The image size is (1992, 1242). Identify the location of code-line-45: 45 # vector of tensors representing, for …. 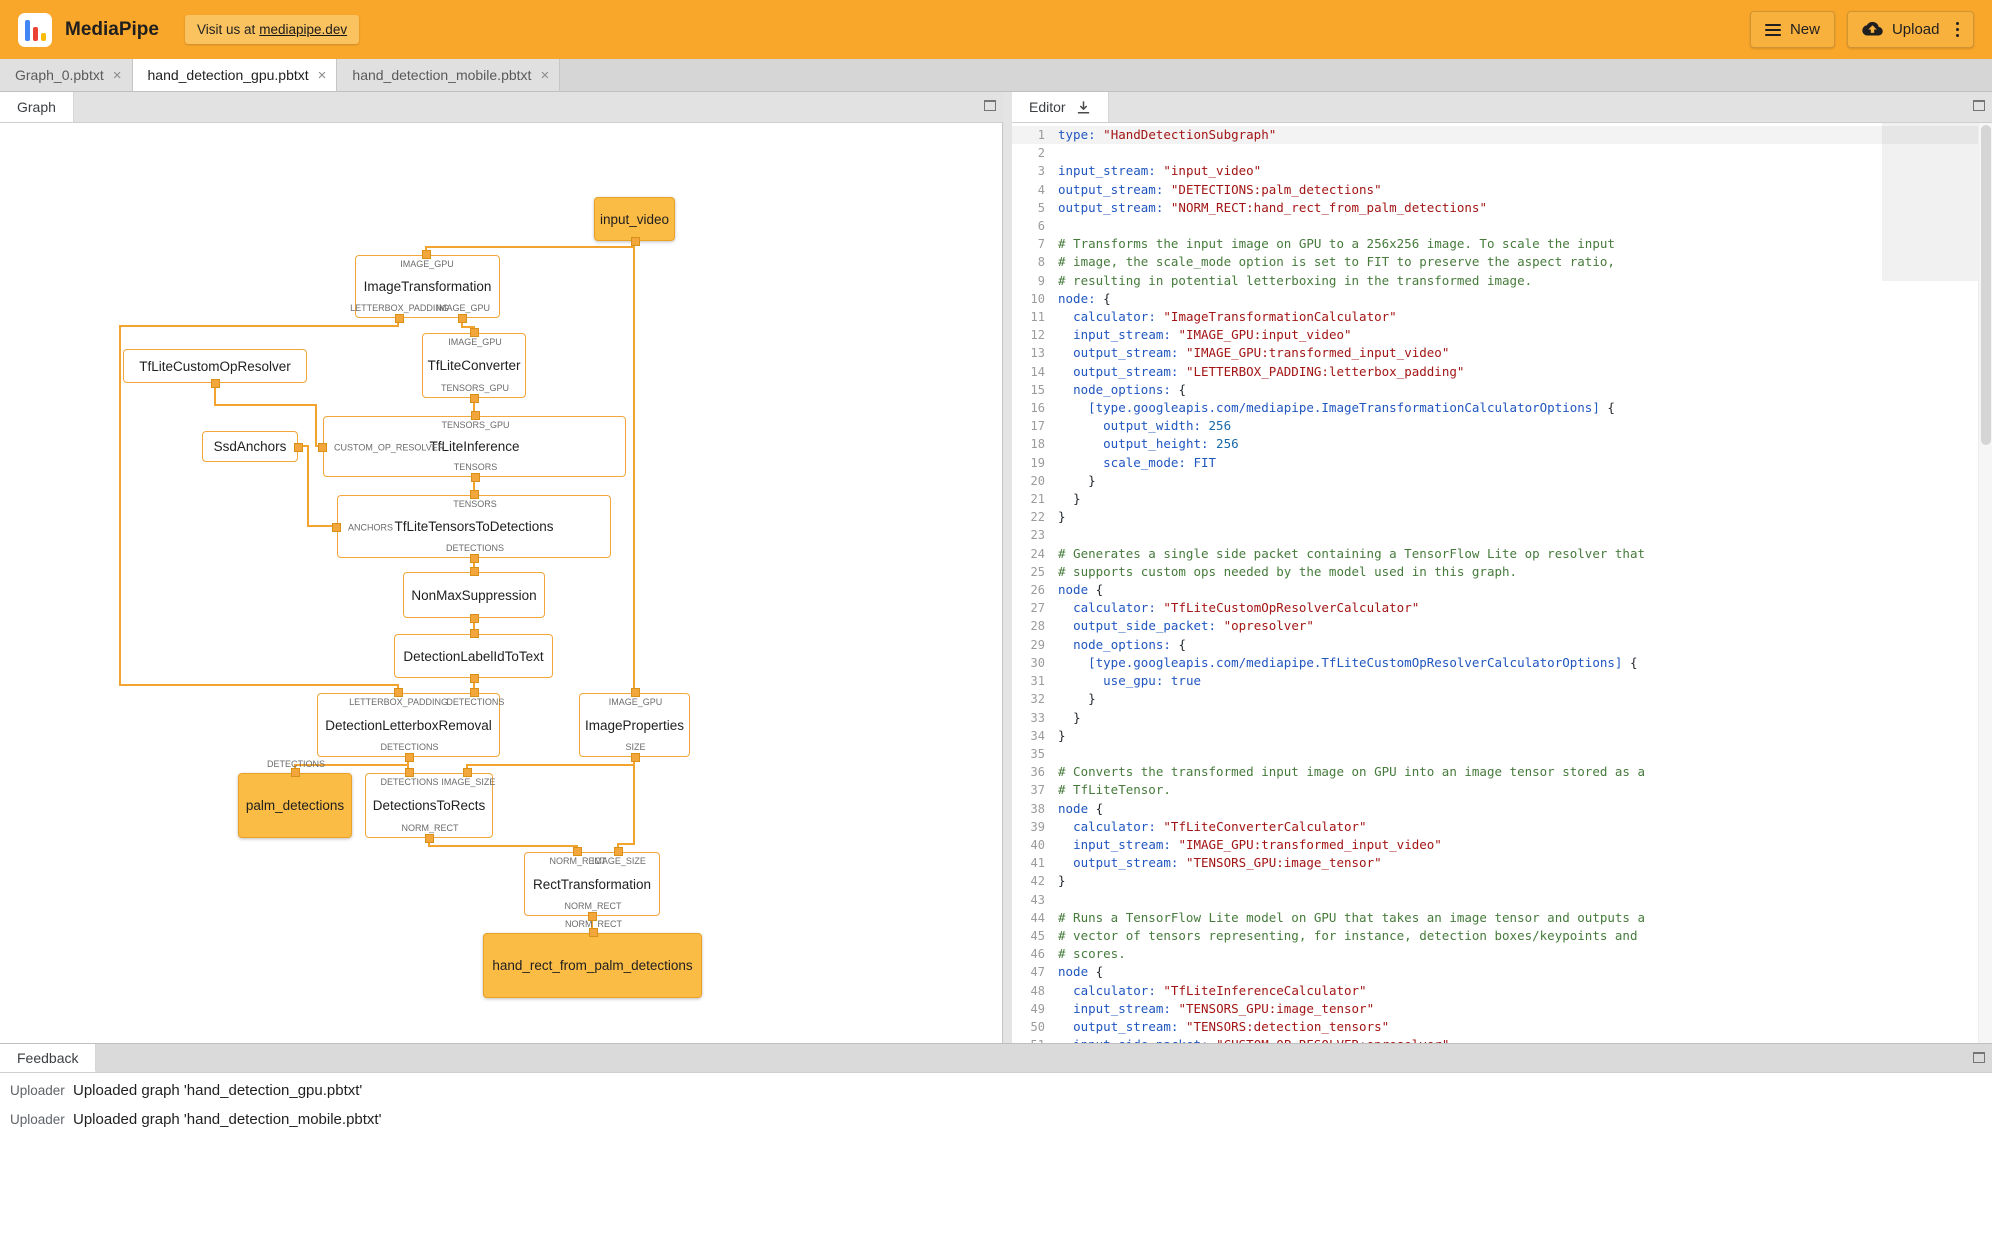
(1502, 936).